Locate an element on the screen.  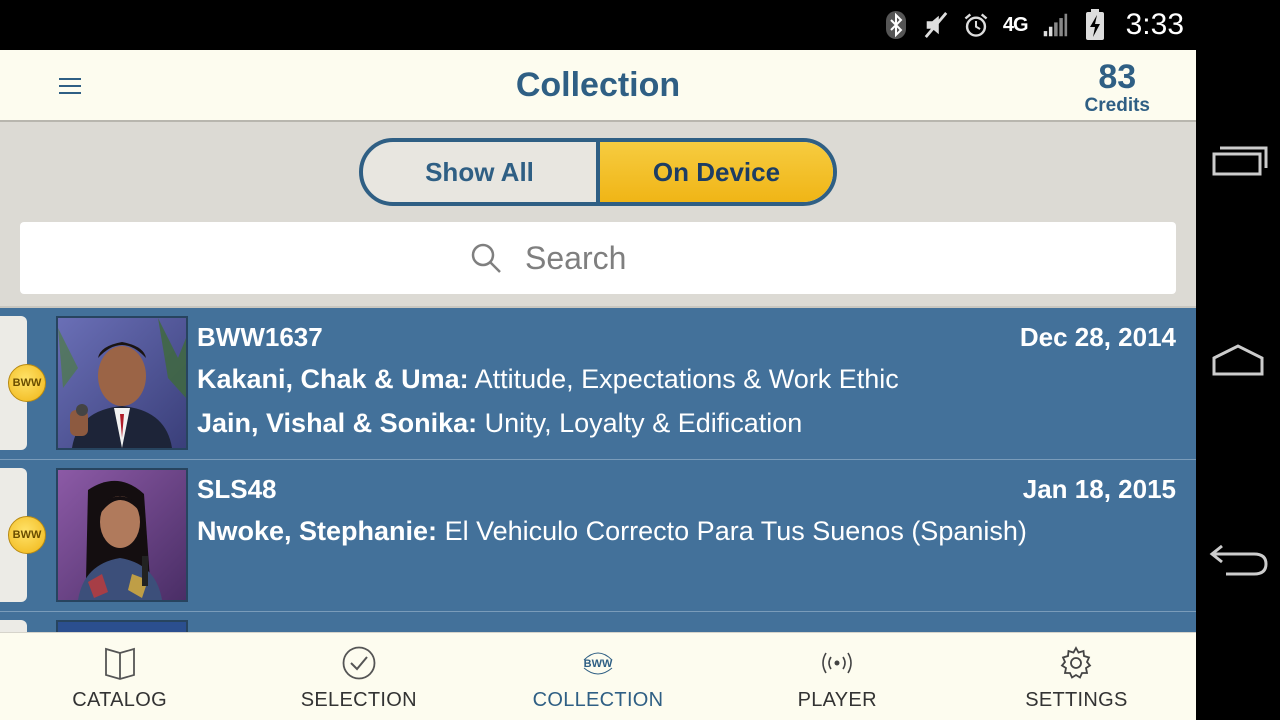
mute-icon is located at coordinates (936, 25).